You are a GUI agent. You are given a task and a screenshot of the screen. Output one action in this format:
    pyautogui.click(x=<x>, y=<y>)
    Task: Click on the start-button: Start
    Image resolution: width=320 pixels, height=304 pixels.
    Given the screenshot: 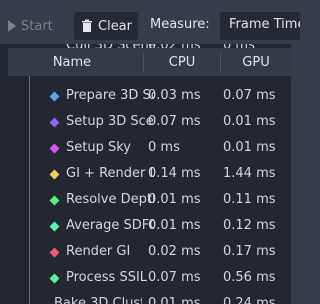 What is the action you would take?
    pyautogui.click(x=30, y=26)
    